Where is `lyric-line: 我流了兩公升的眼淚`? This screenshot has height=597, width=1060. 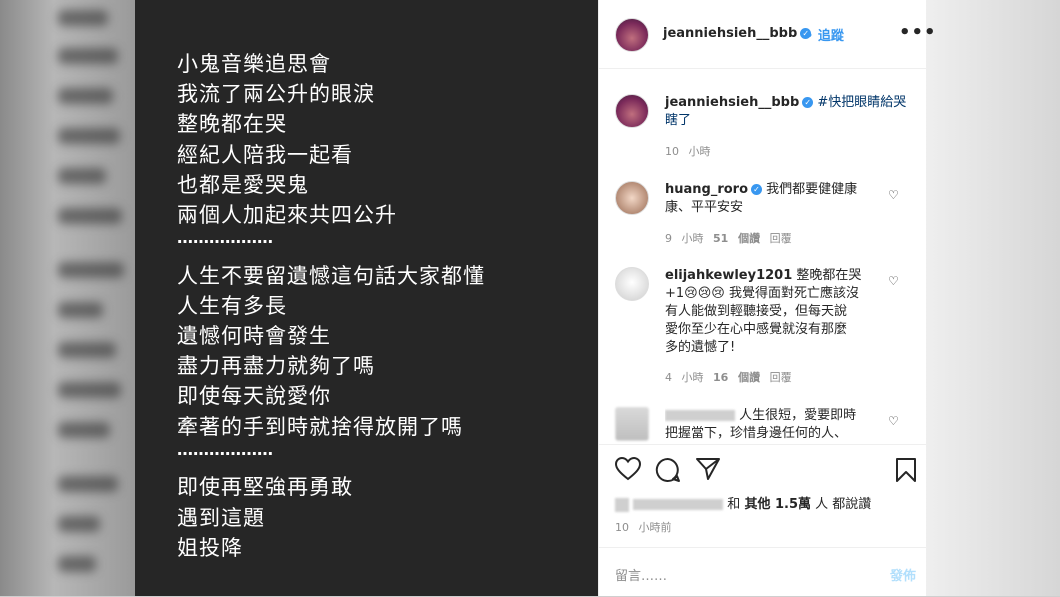
lyric-line: 我流了兩公升的眼淚 is located at coordinates (276, 94).